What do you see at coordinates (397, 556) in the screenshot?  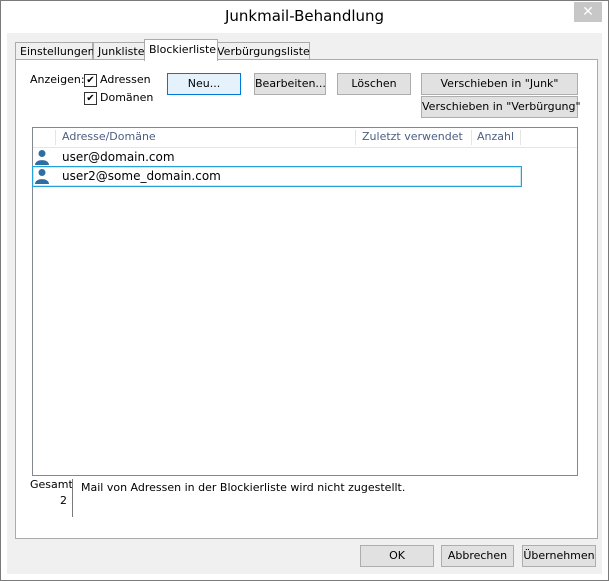 I see `ok-button: OK` at bounding box center [397, 556].